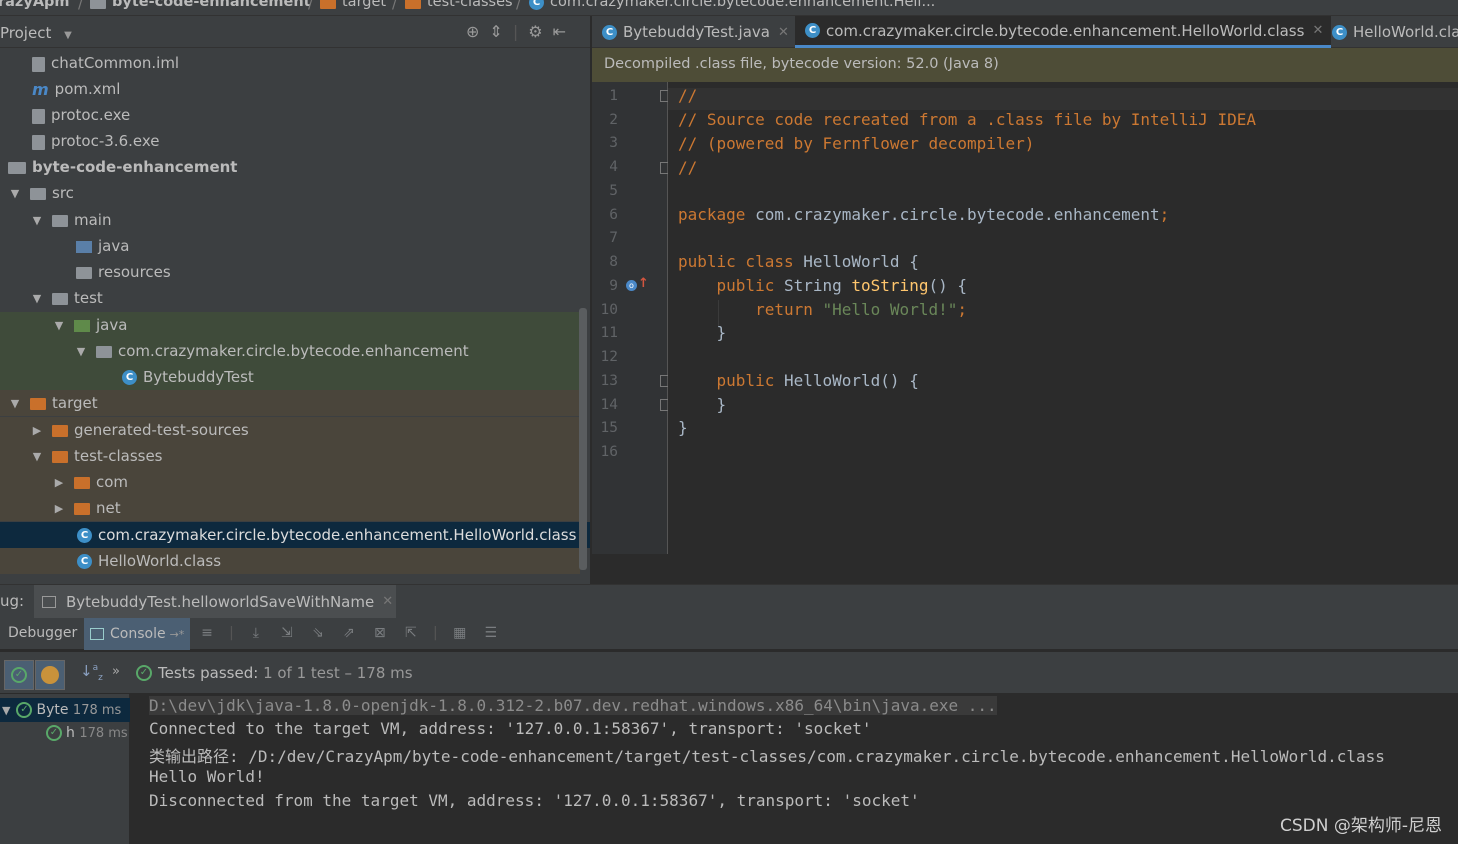 Image resolution: width=1458 pixels, height=844 pixels. What do you see at coordinates (290, 246) in the screenshot?
I see `tree-item: java` at bounding box center [290, 246].